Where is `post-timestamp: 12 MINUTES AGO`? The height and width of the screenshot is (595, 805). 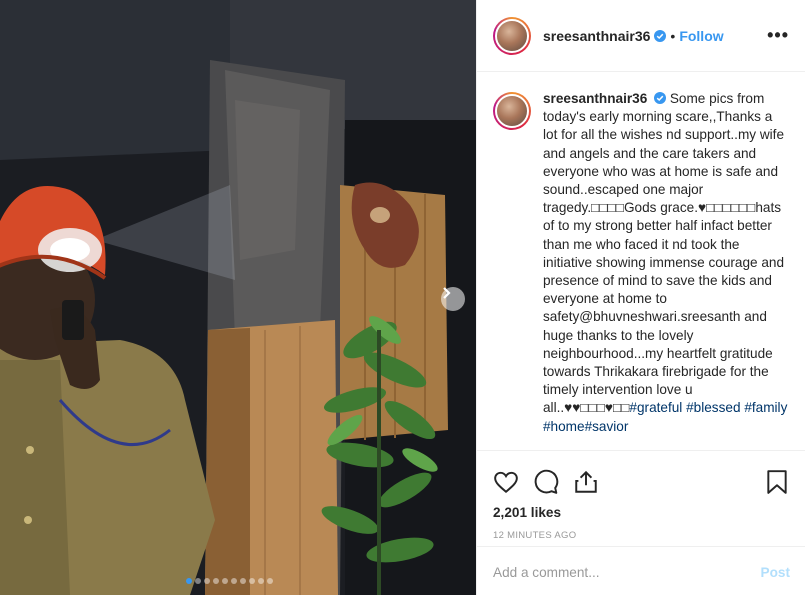 post-timestamp: 12 MINUTES AGO is located at coordinates (641, 530).